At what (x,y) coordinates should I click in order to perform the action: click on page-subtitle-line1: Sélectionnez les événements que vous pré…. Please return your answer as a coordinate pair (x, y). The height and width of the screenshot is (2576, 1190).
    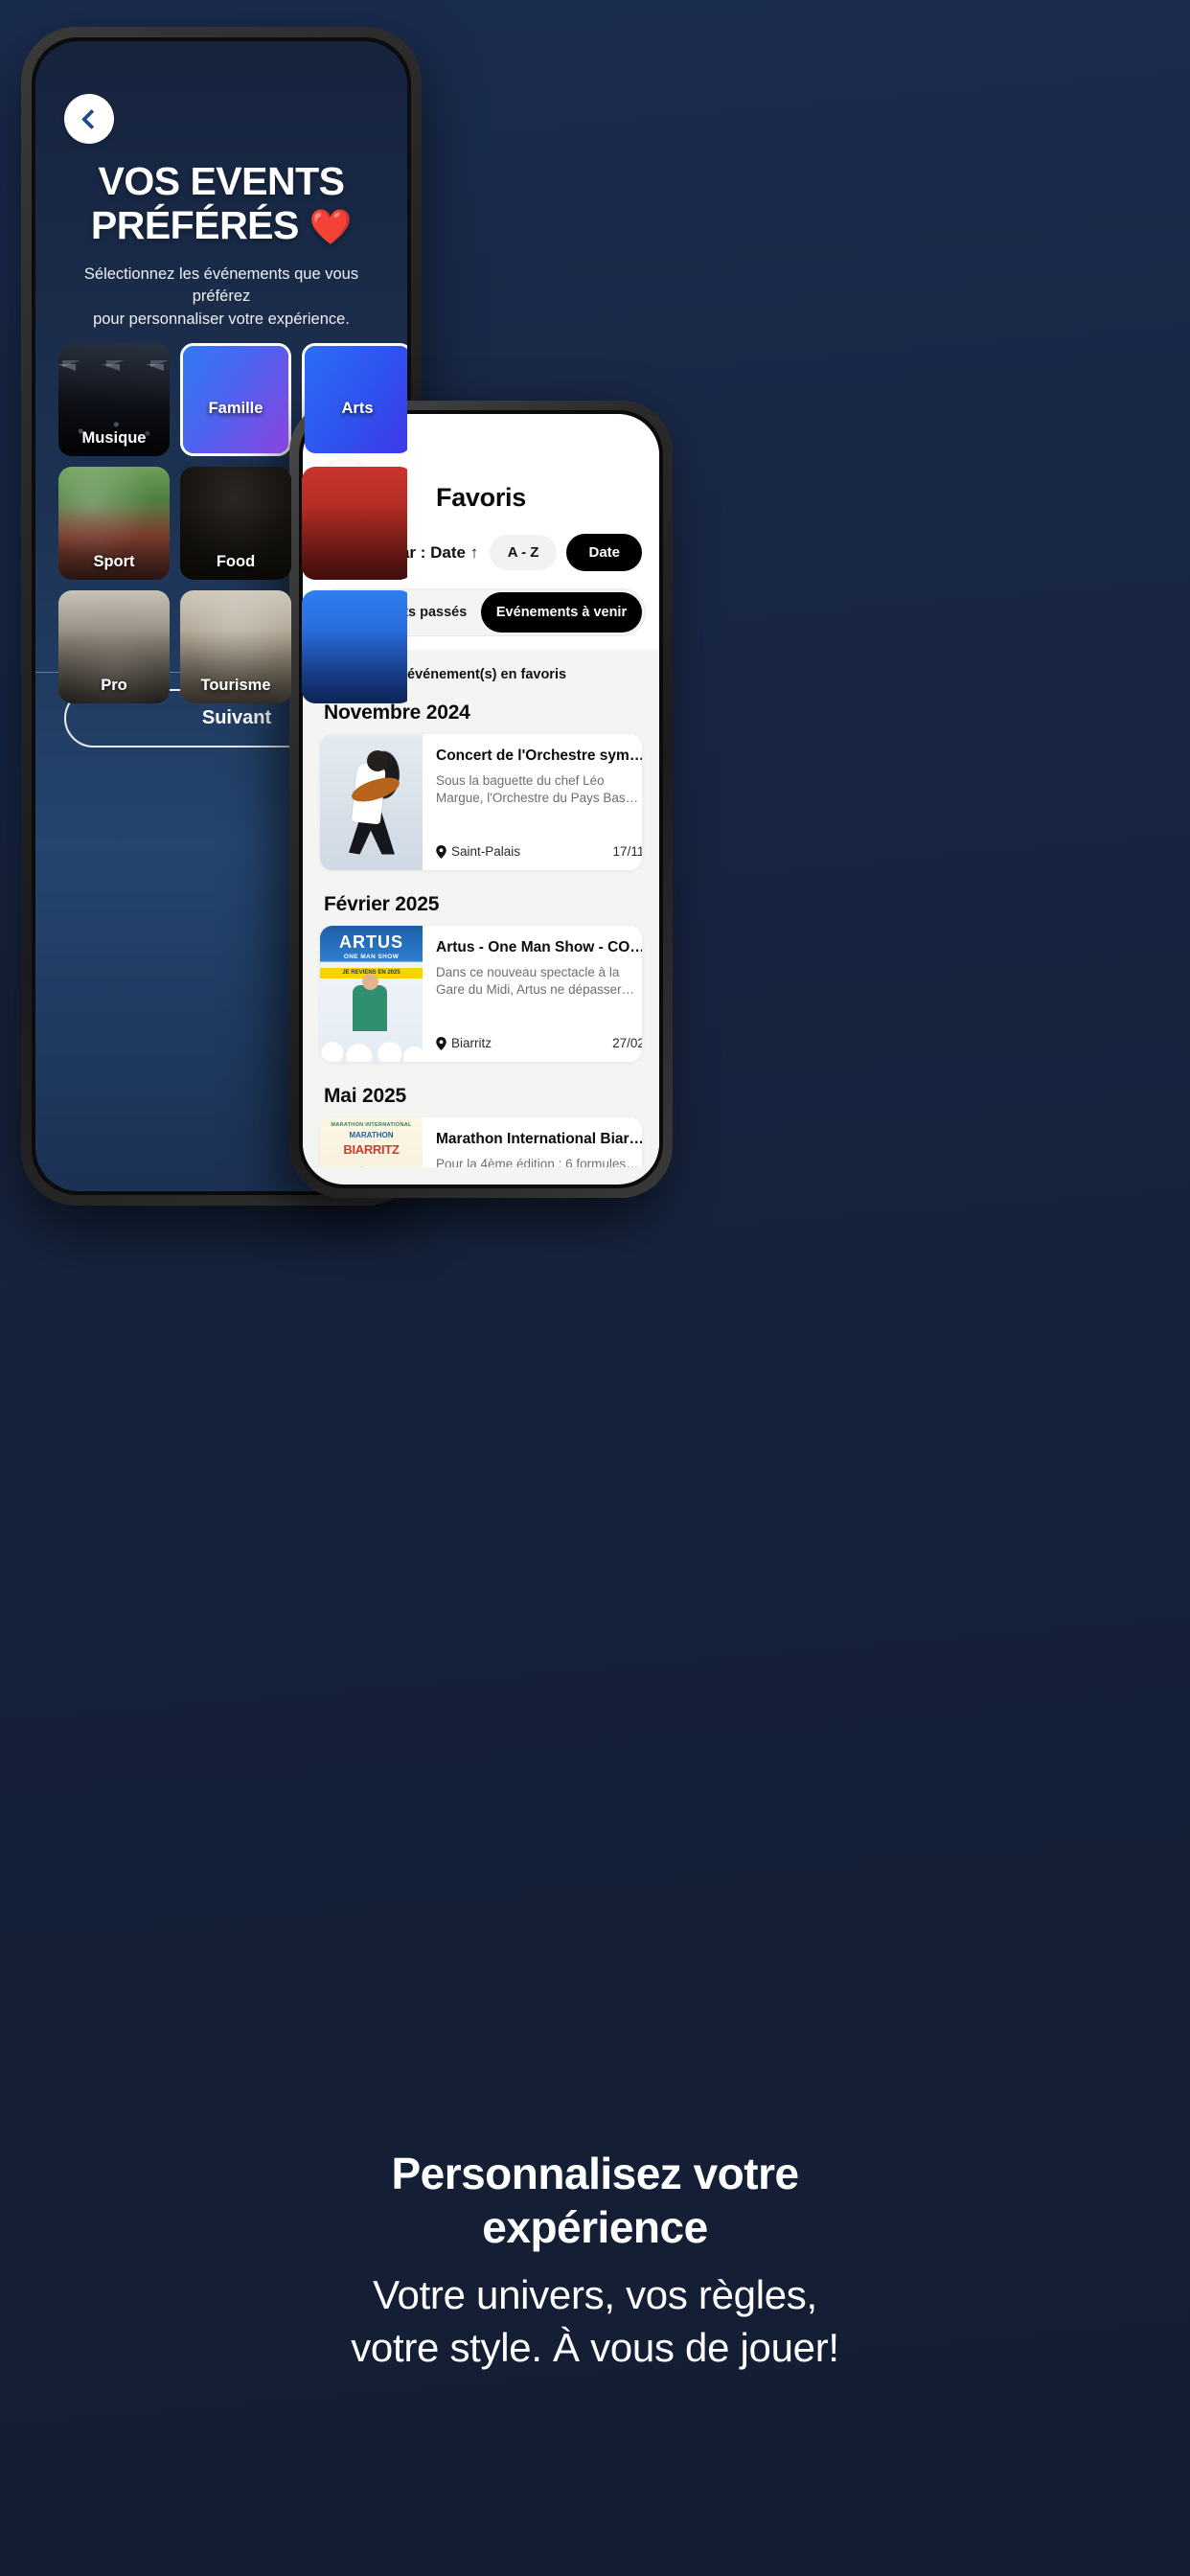
    Looking at the image, I should click on (221, 285).